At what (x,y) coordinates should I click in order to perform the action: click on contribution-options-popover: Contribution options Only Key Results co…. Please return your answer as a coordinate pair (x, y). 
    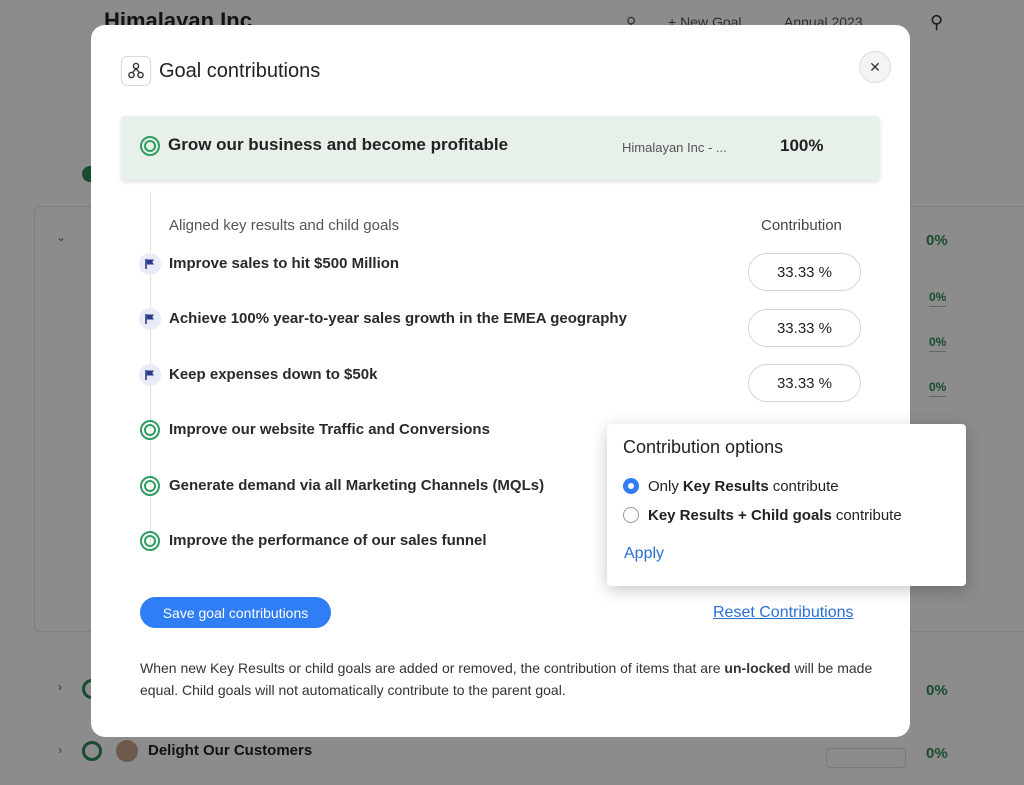
    Looking at the image, I should click on (786, 505).